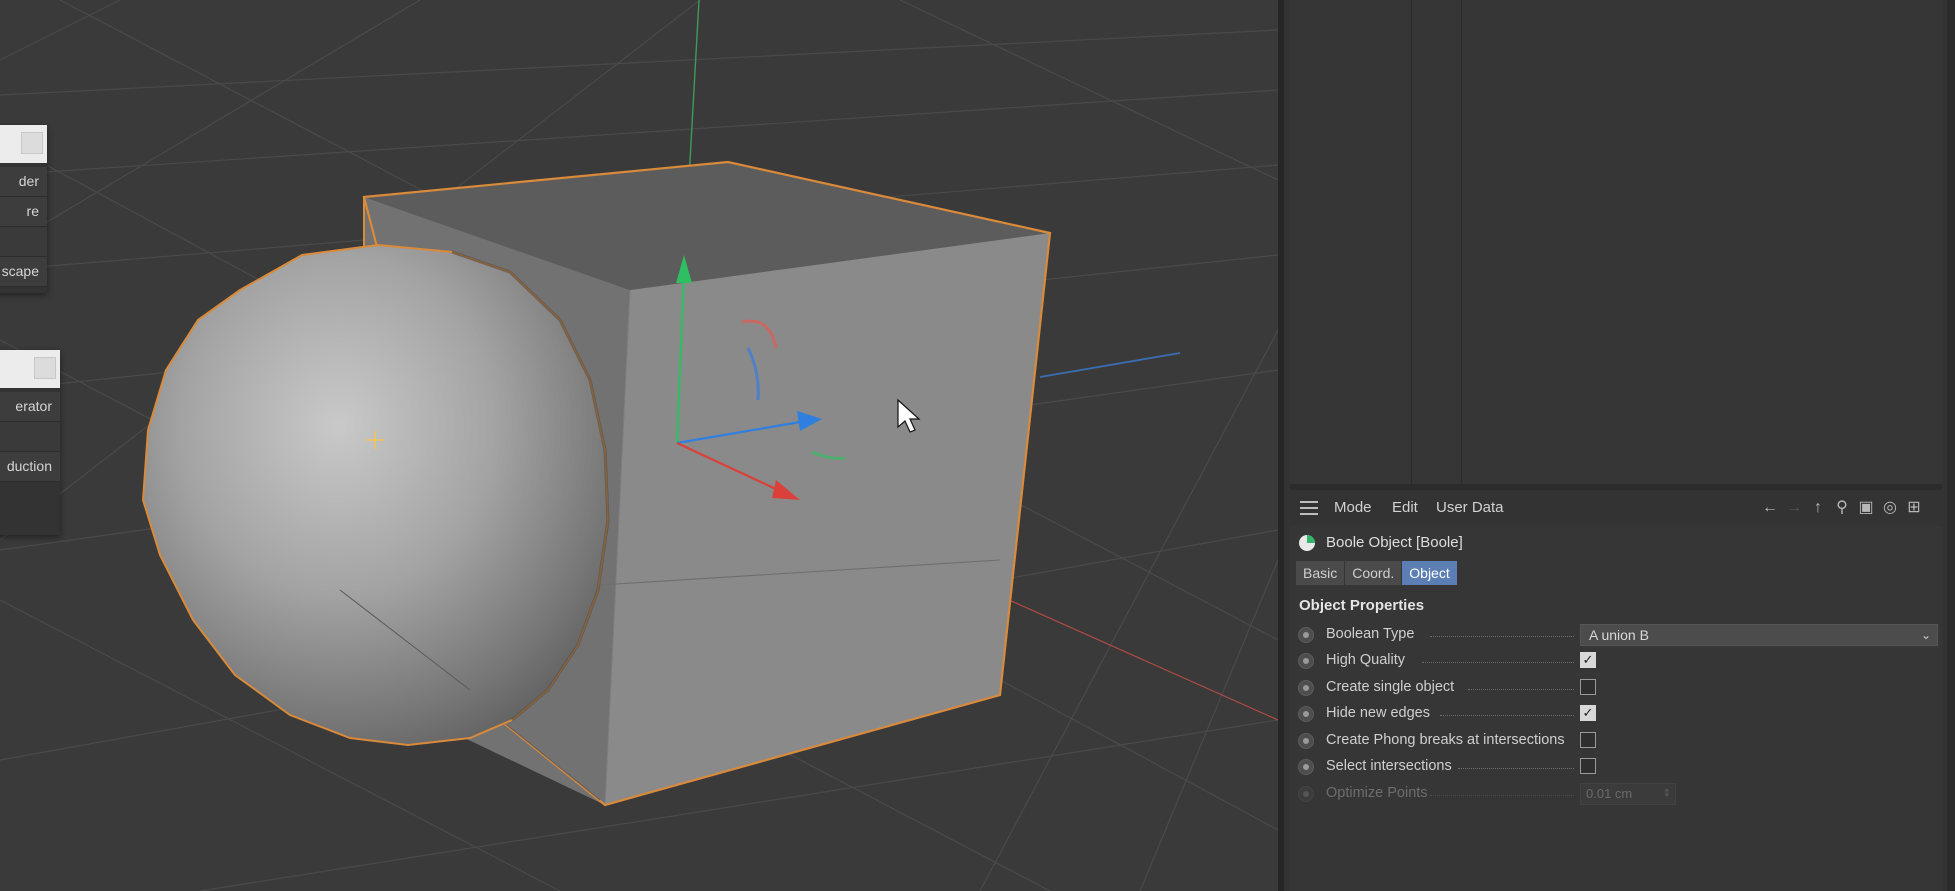  I want to click on menu-edit: Edit, so click(1405, 508).